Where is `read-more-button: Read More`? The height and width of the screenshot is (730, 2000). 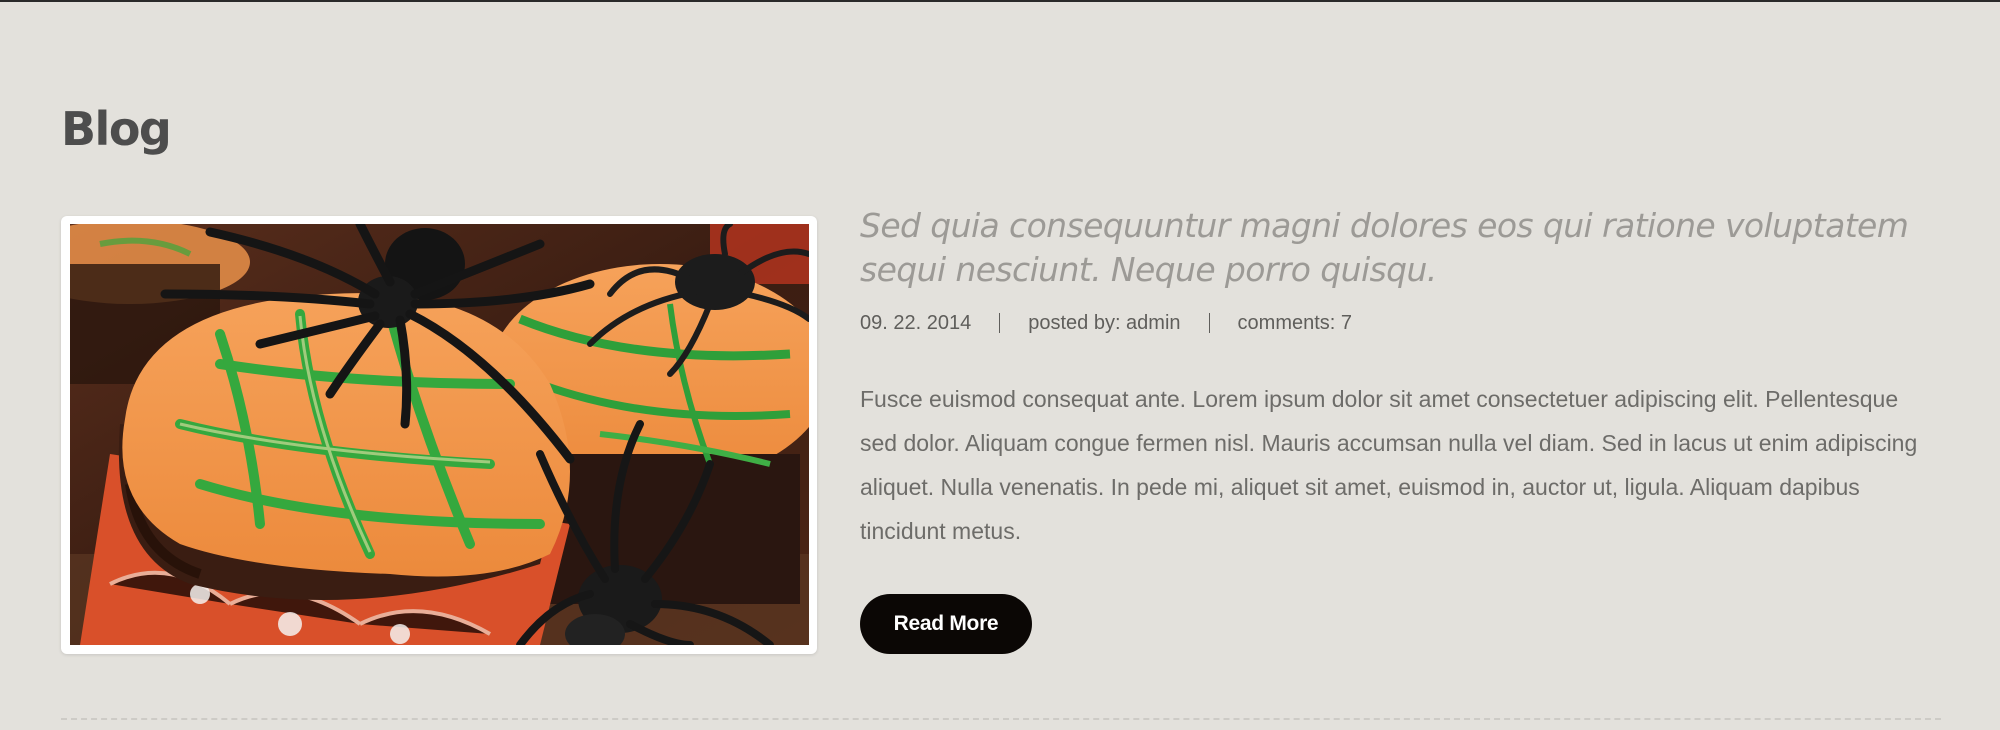
read-more-button: Read More is located at coordinates (946, 624).